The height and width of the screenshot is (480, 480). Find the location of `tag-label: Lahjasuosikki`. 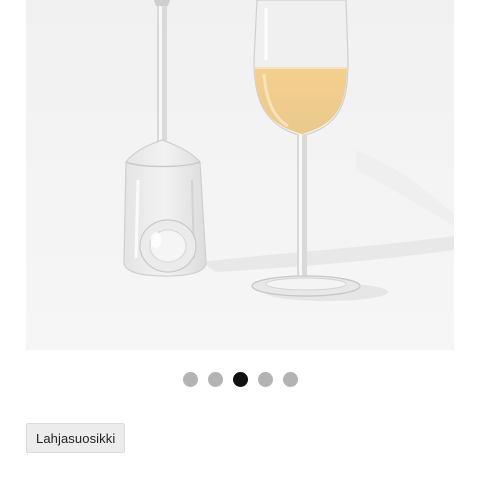

tag-label: Lahjasuosikki is located at coordinates (76, 438).